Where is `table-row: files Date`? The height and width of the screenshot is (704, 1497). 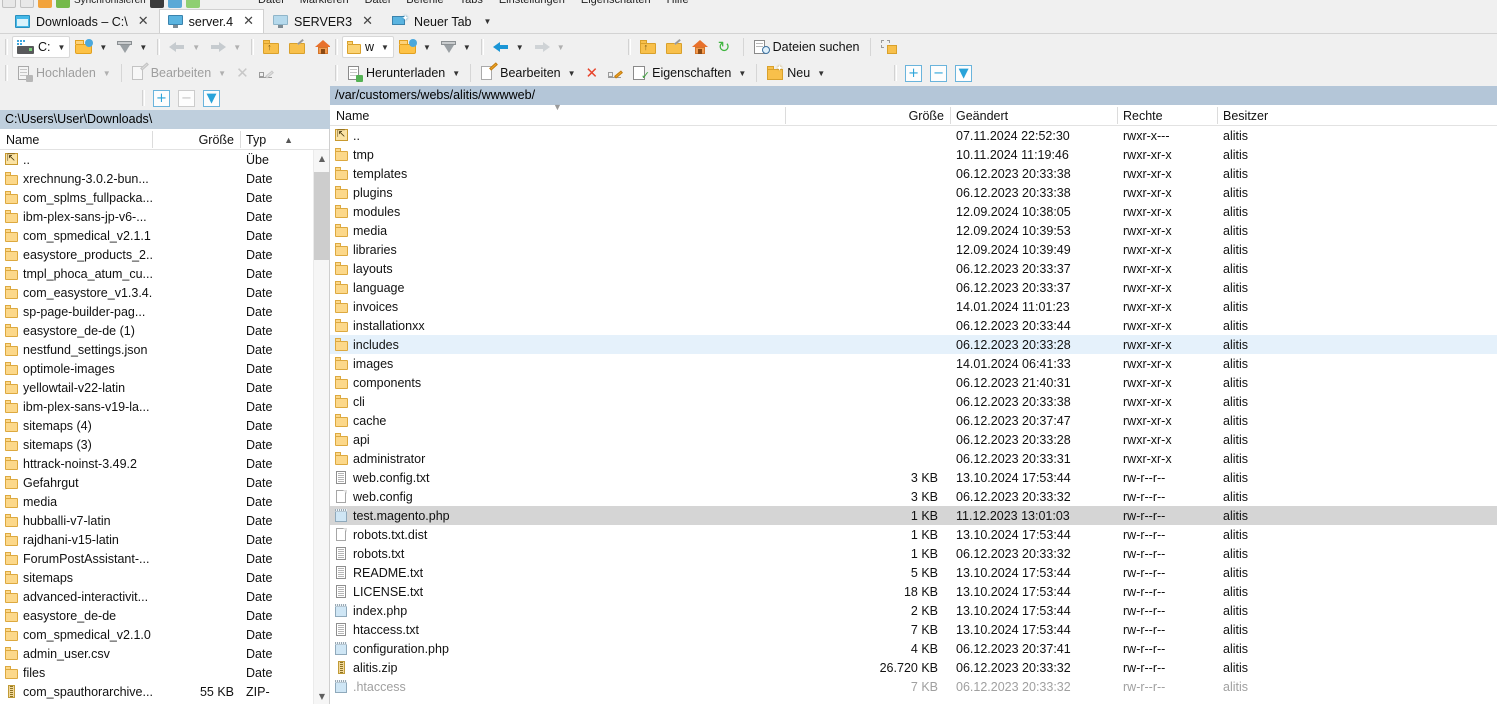 table-row: files Date is located at coordinates (164, 672).